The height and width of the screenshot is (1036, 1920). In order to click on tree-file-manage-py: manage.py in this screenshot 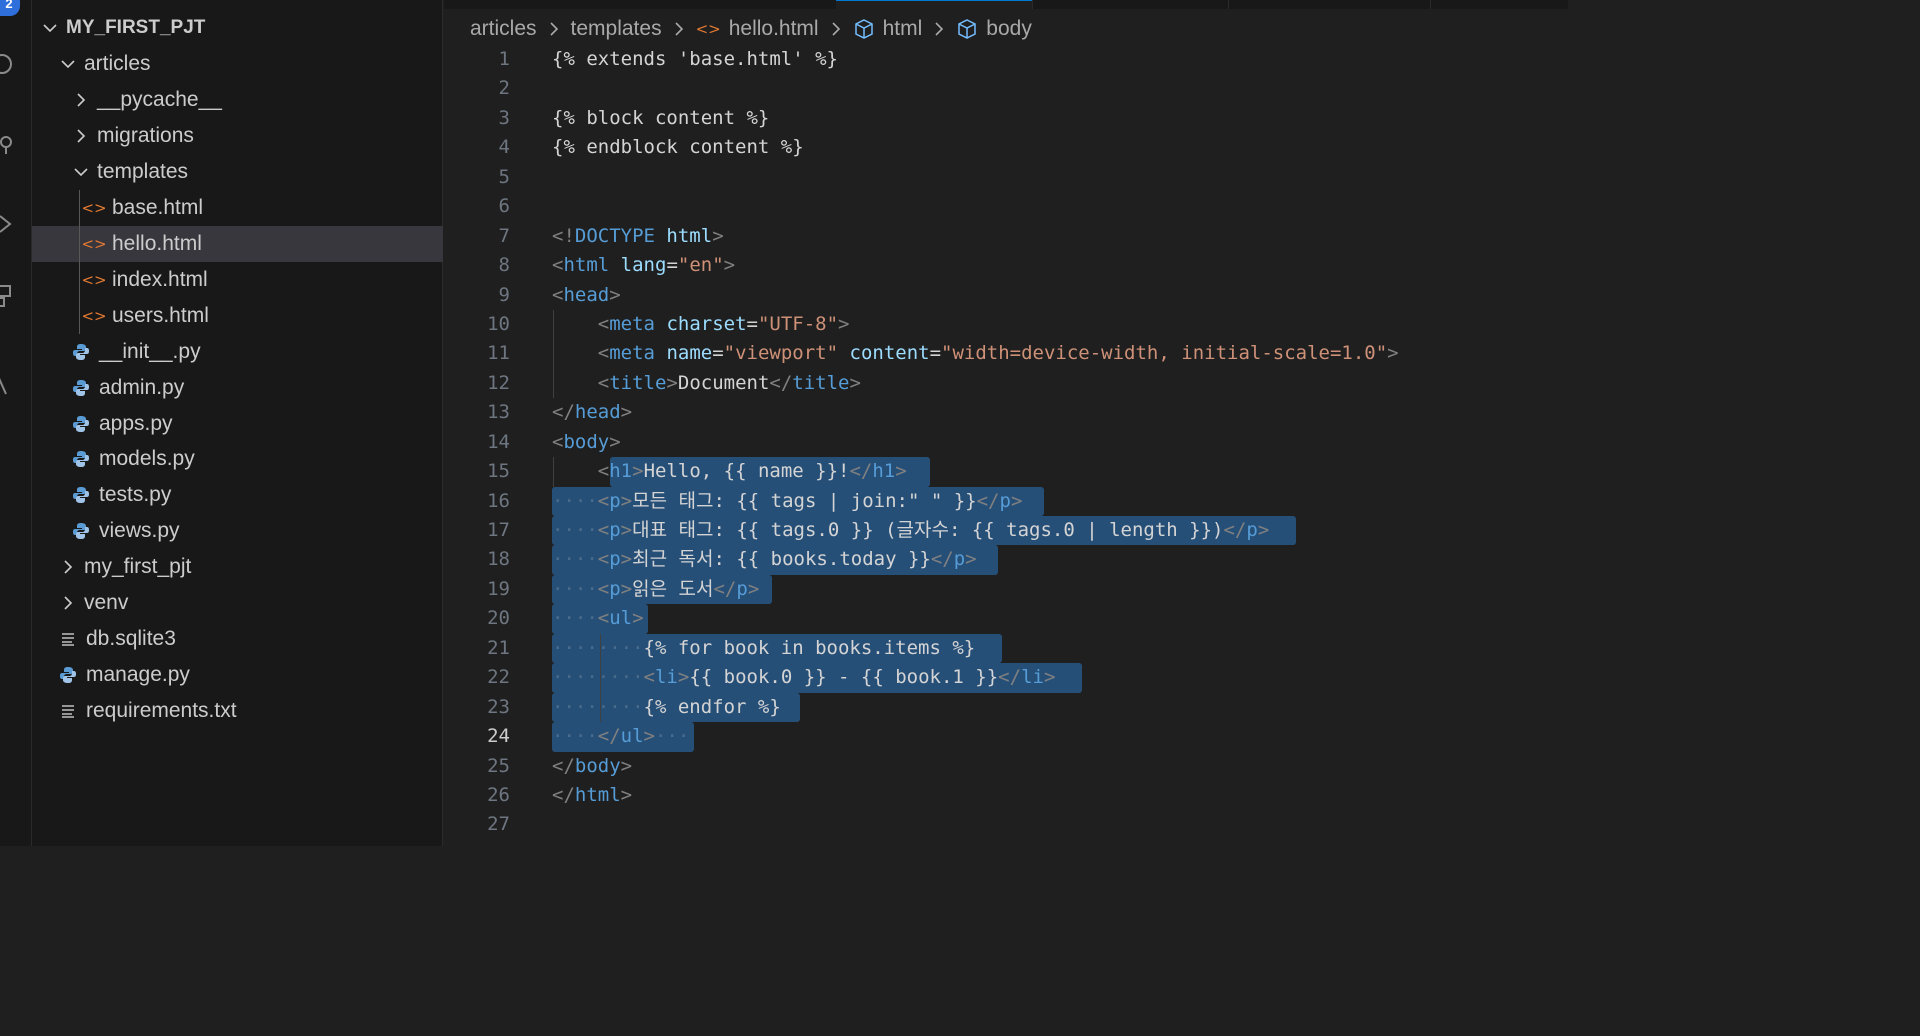, I will do `click(237, 675)`.